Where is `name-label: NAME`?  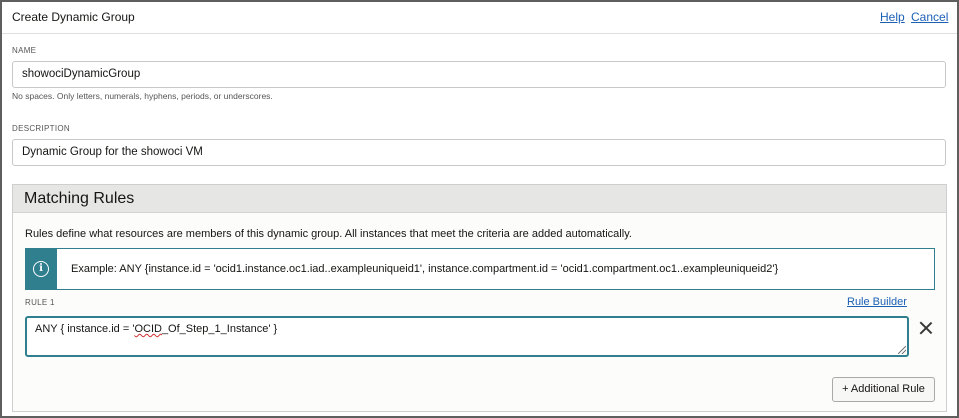 name-label: NAME is located at coordinates (24, 50).